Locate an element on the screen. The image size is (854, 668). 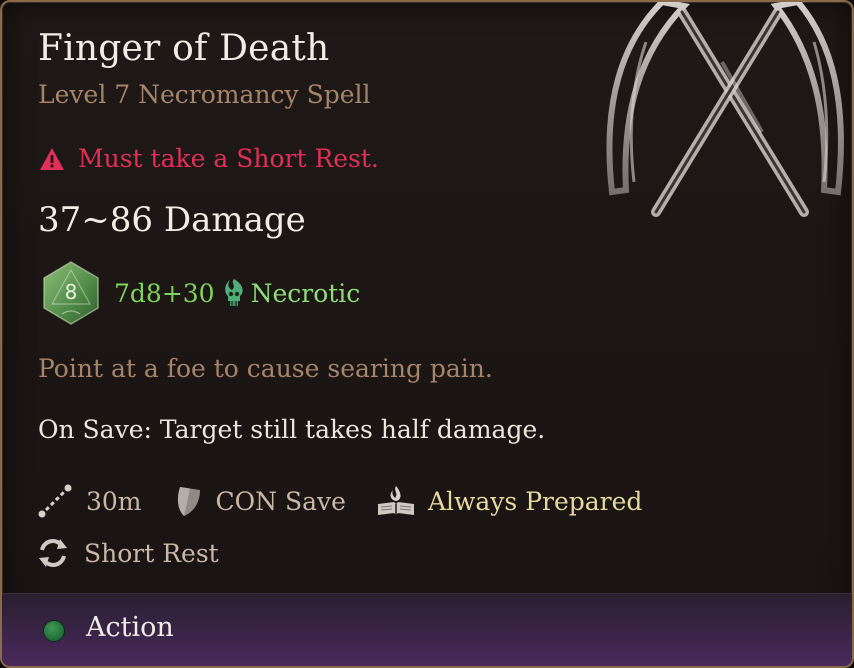
damage-type: Necrotic is located at coordinates (305, 293).